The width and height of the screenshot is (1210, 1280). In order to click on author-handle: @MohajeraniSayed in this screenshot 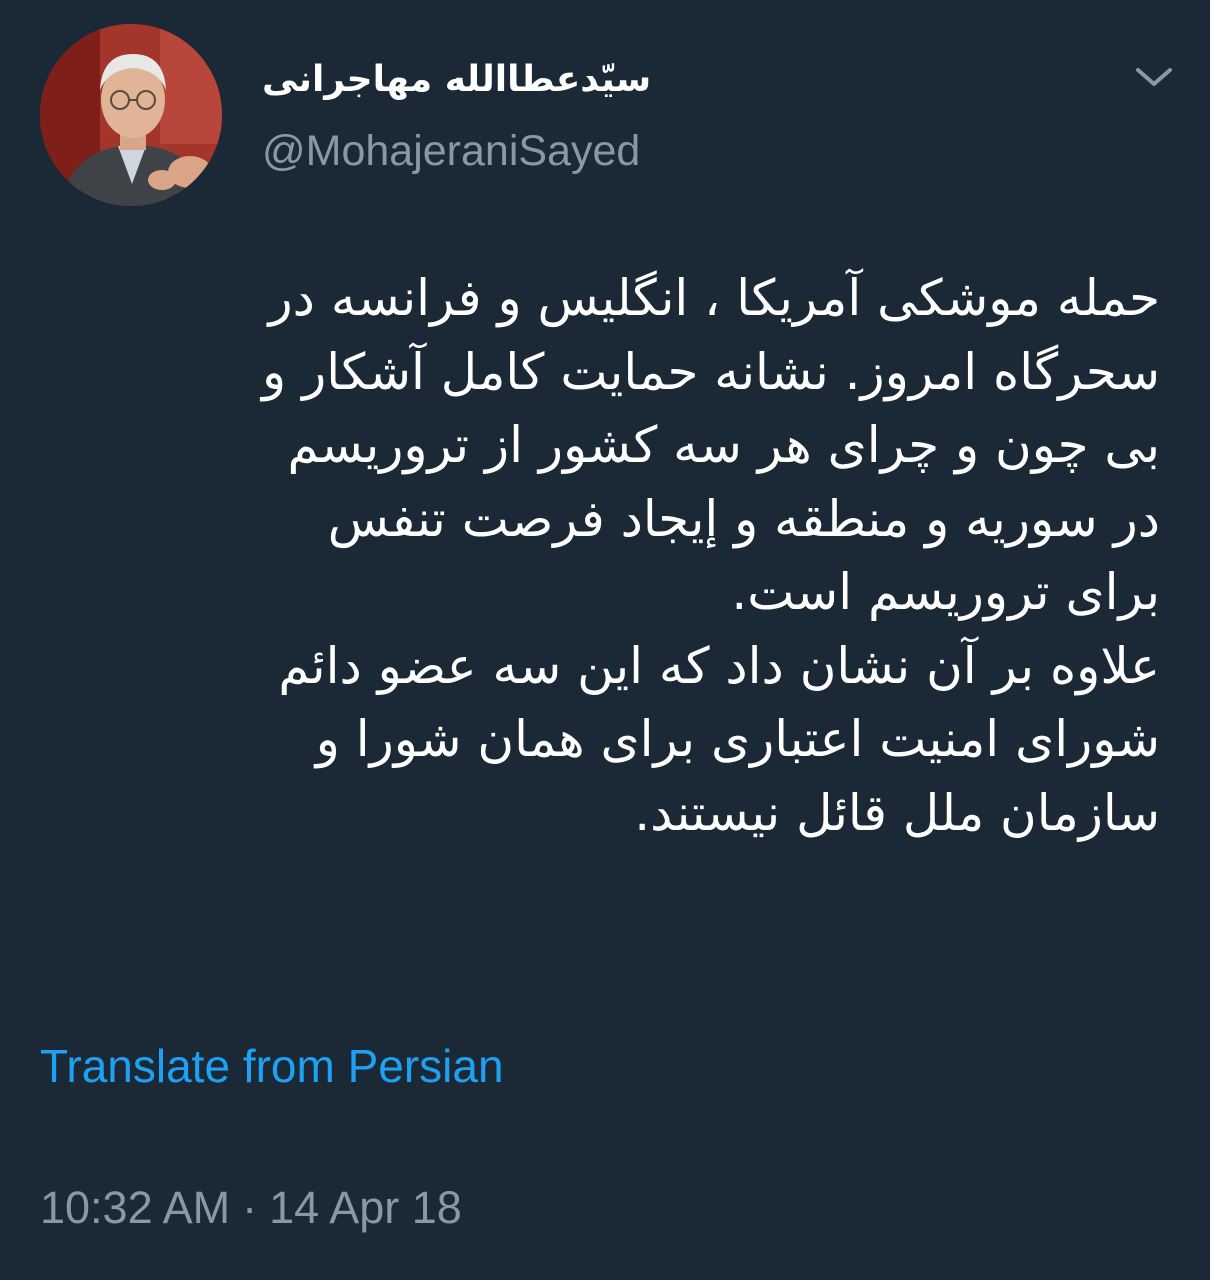, I will do `click(451, 151)`.